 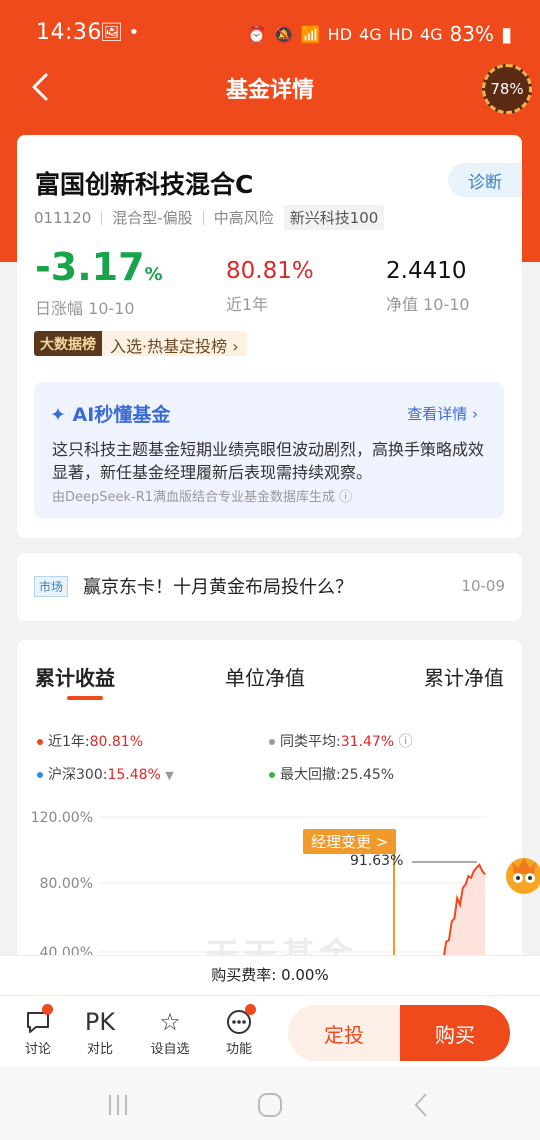 What do you see at coordinates (100, 1022) in the screenshot?
I see `pk-icon: PK` at bounding box center [100, 1022].